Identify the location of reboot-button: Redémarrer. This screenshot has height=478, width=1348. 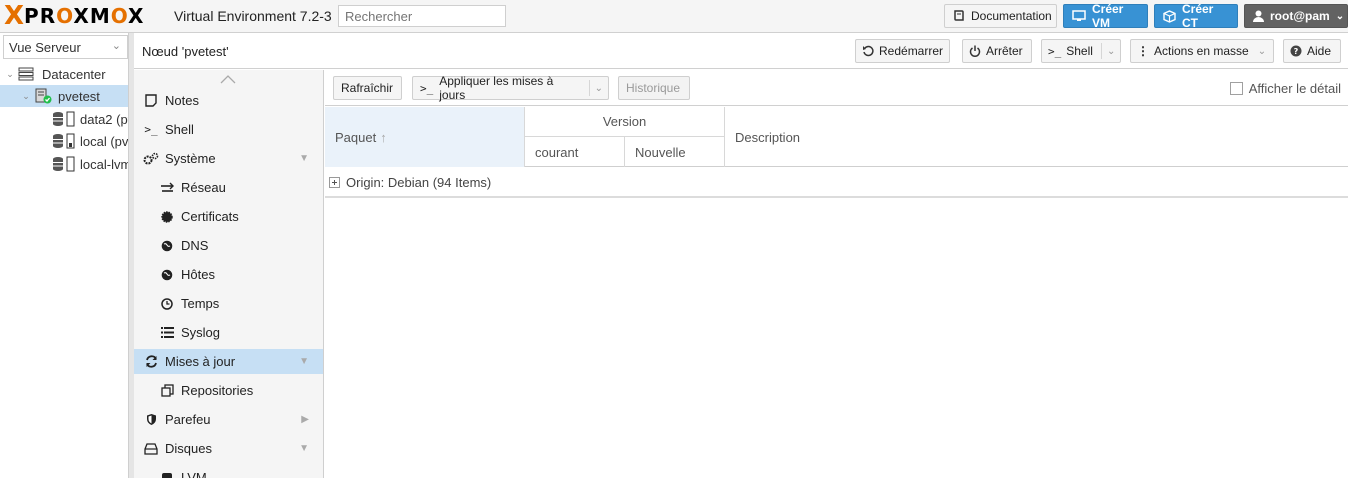
(902, 51).